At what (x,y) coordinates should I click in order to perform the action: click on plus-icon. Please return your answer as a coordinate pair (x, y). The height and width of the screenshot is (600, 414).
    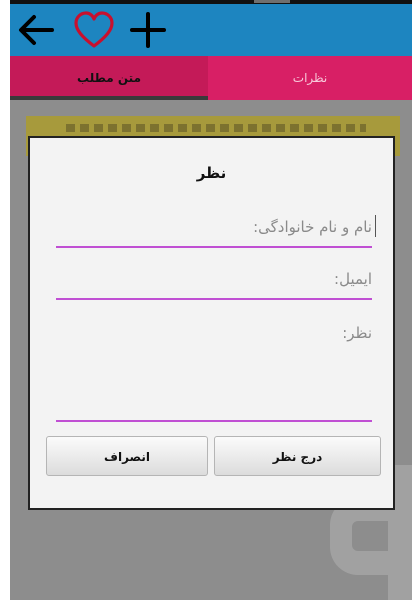
    Looking at the image, I should click on (148, 30).